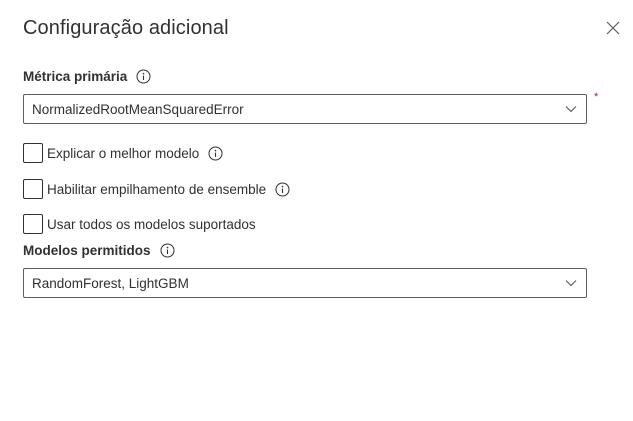 Image resolution: width=633 pixels, height=421 pixels. Describe the element at coordinates (126, 28) in the screenshot. I see `panel-title: Configuração adicional` at that location.